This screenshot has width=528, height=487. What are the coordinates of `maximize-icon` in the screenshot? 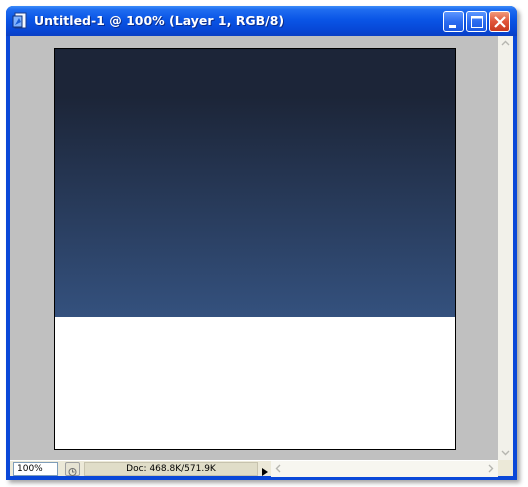 It's located at (477, 22).